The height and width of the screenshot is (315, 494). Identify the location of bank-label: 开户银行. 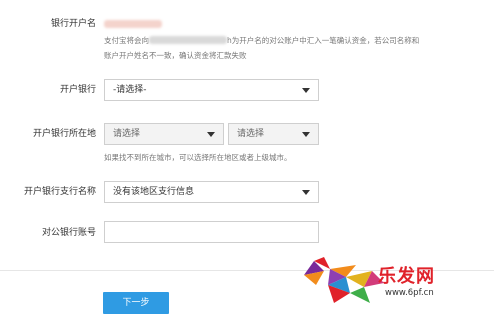
(77, 90).